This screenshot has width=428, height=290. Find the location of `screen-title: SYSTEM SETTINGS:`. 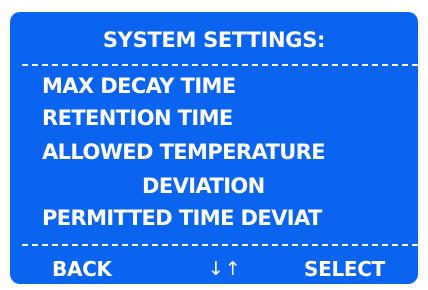

screen-title: SYSTEM SETTINGS: is located at coordinates (214, 40).